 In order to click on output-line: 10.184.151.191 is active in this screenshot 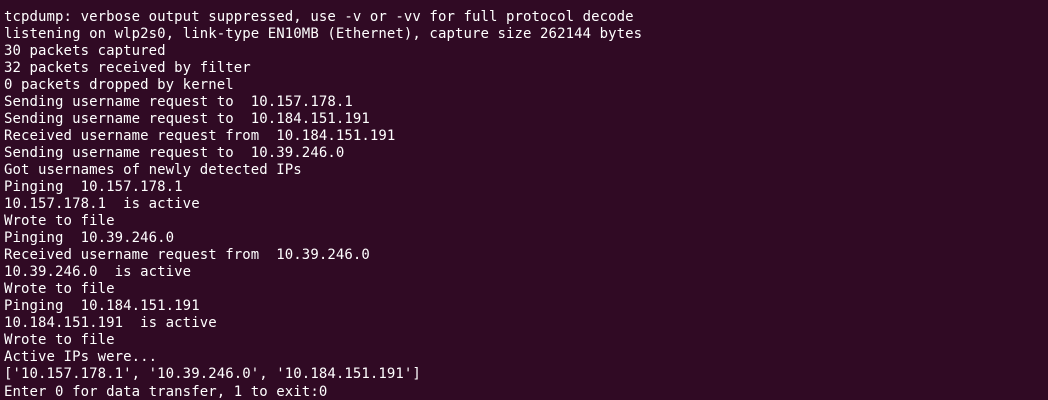, I will do `click(110, 323)`.